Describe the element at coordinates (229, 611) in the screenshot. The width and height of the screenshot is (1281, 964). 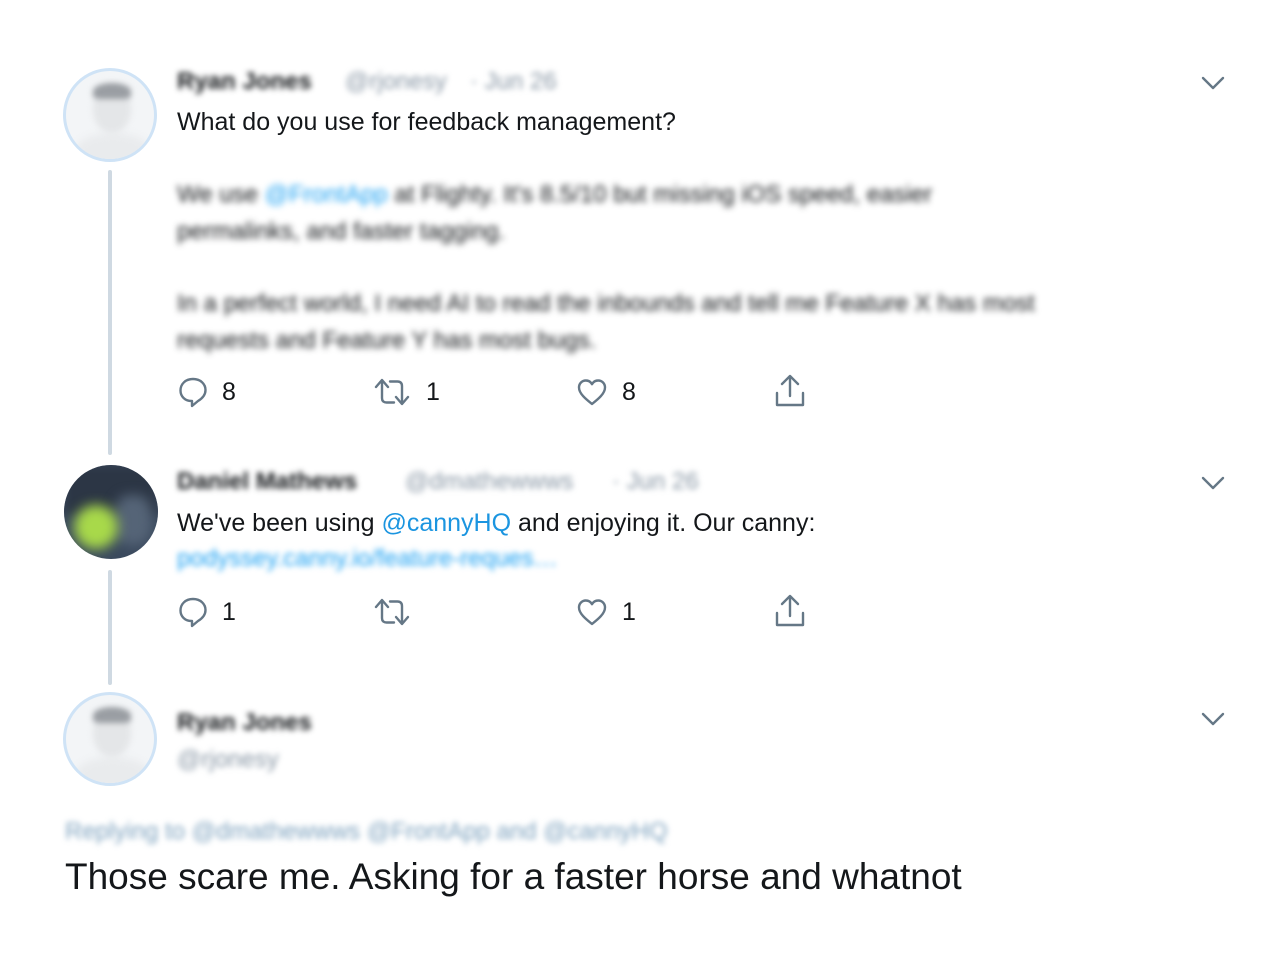
I see `reply-count: 1` at that location.